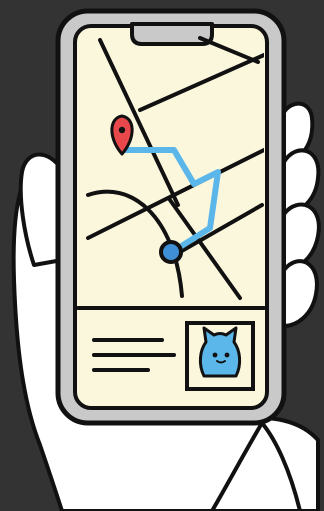  Describe the element at coordinates (220, 352) in the screenshot. I see `cat-avatar-icon` at that location.